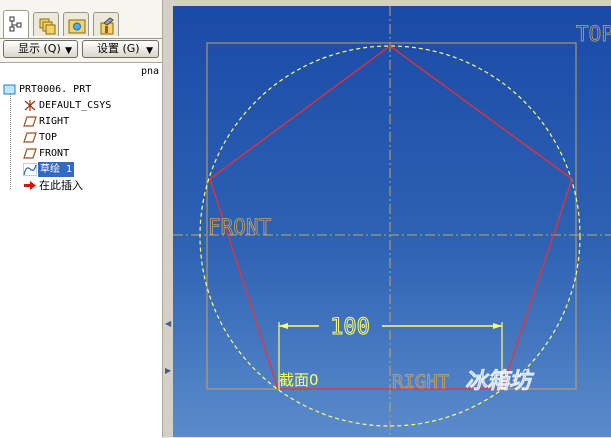  I want to click on tree-item-label: DEFAULT_CSYS, so click(75, 105).